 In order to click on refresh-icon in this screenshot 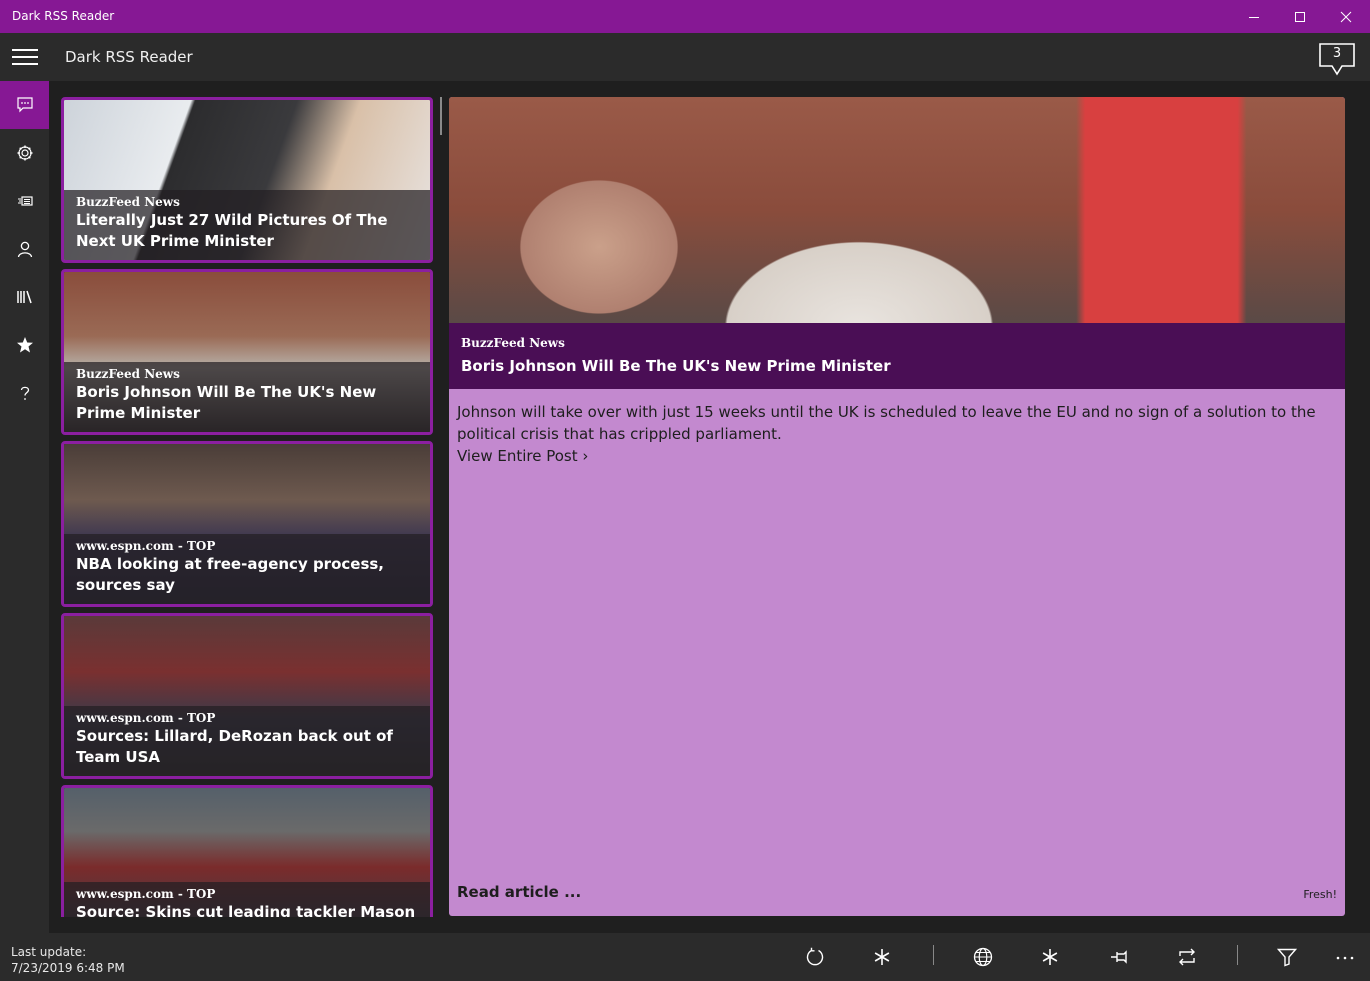, I will do `click(815, 956)`.